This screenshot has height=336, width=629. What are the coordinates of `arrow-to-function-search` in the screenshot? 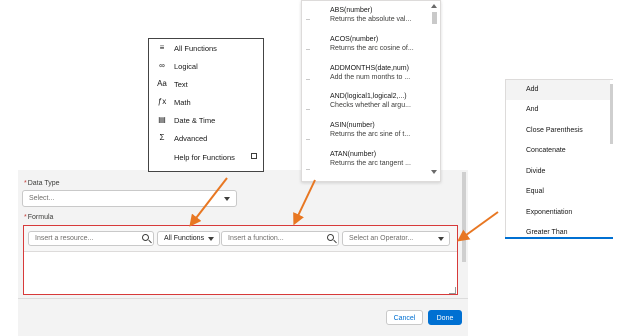 It's located at (304, 202).